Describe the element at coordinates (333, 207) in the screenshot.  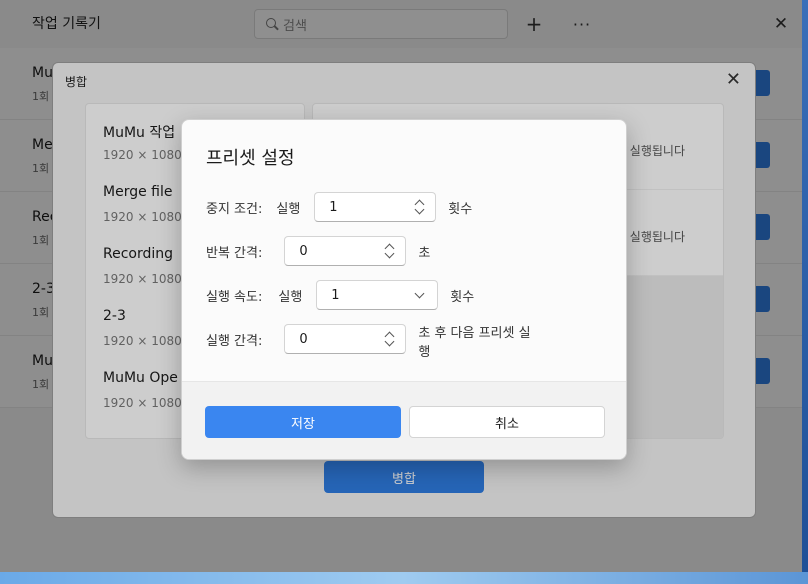
I see `stop-count-value: 1` at that location.